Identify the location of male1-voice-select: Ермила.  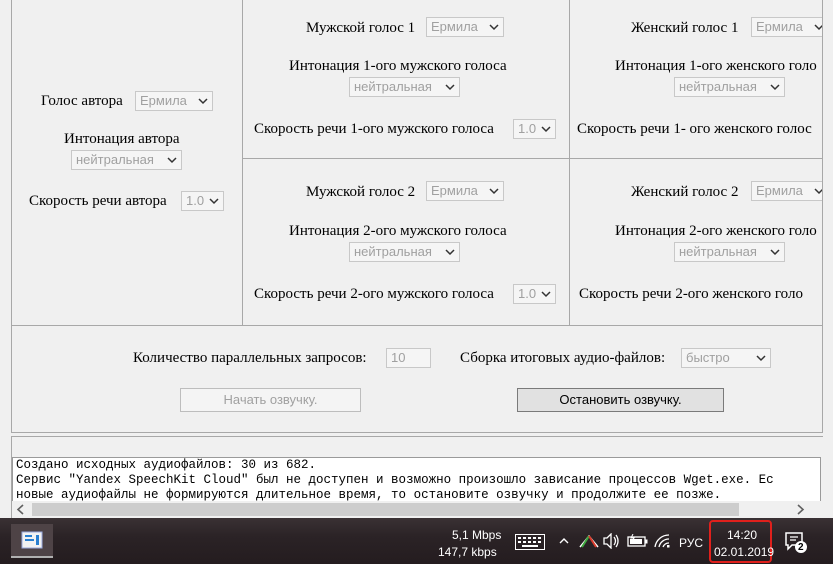
(465, 27).